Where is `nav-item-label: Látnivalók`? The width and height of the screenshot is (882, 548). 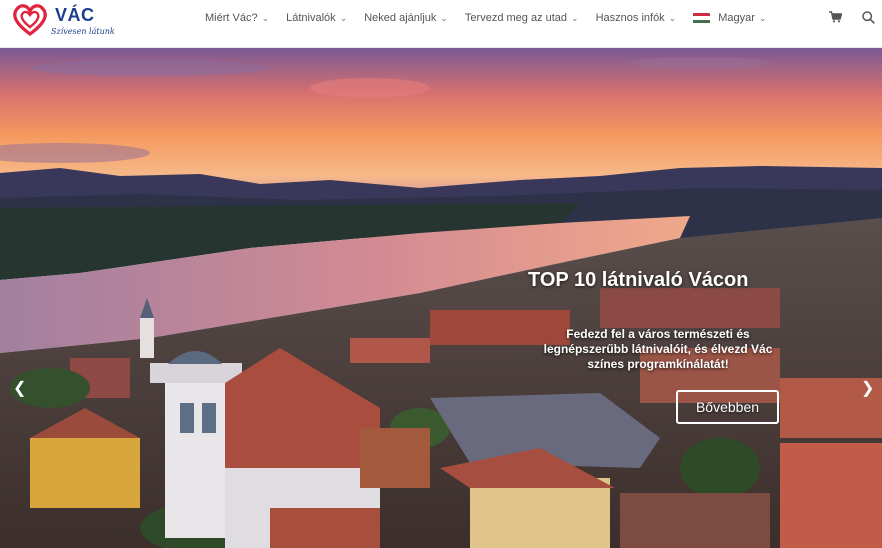
nav-item-label: Látnivalók is located at coordinates (311, 18).